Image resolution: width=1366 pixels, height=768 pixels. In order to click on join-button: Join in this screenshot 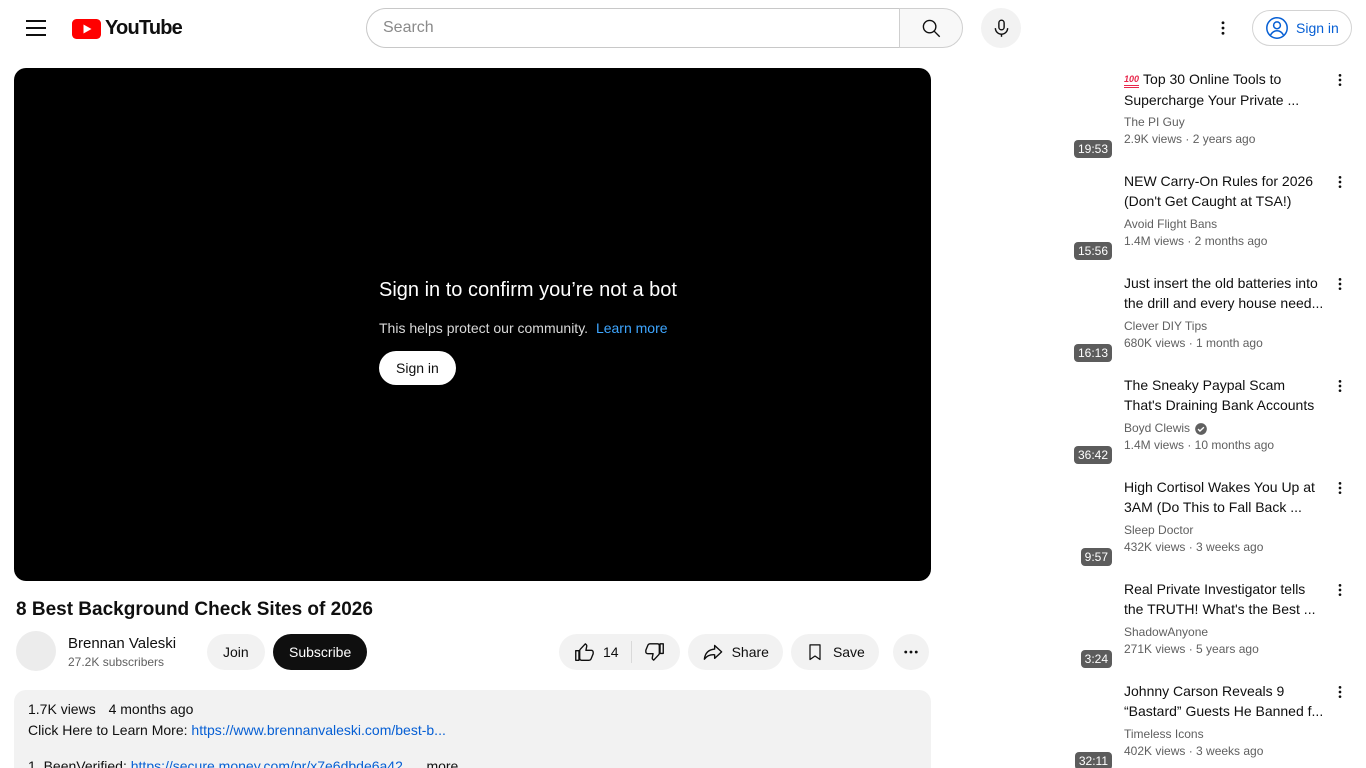, I will do `click(236, 652)`.